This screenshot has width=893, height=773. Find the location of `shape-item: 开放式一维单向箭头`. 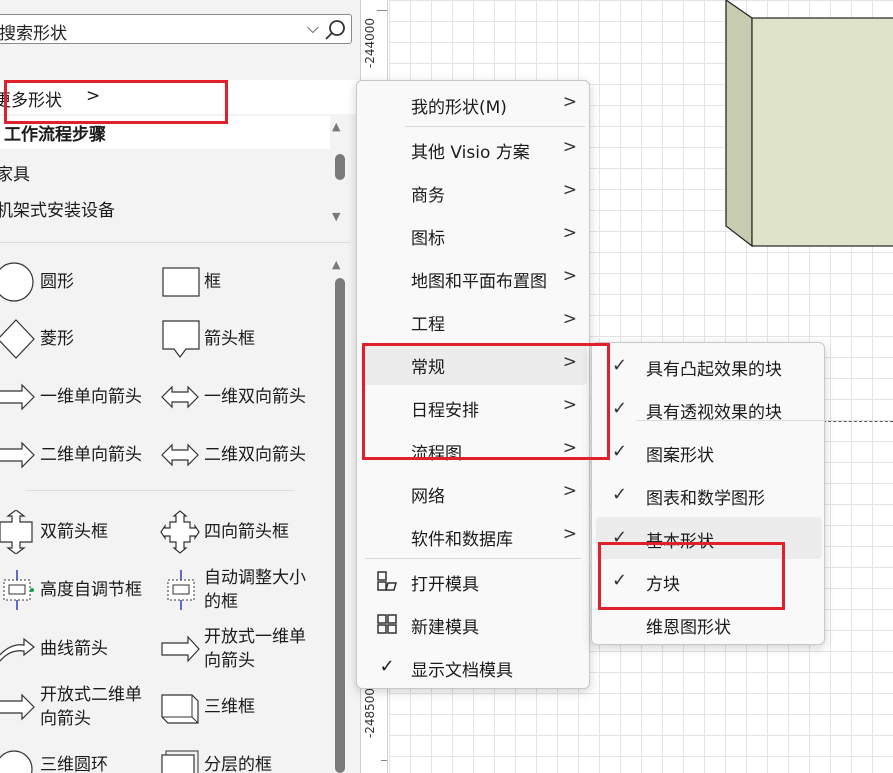

shape-item: 开放式一维单向箭头 is located at coordinates (238, 649).